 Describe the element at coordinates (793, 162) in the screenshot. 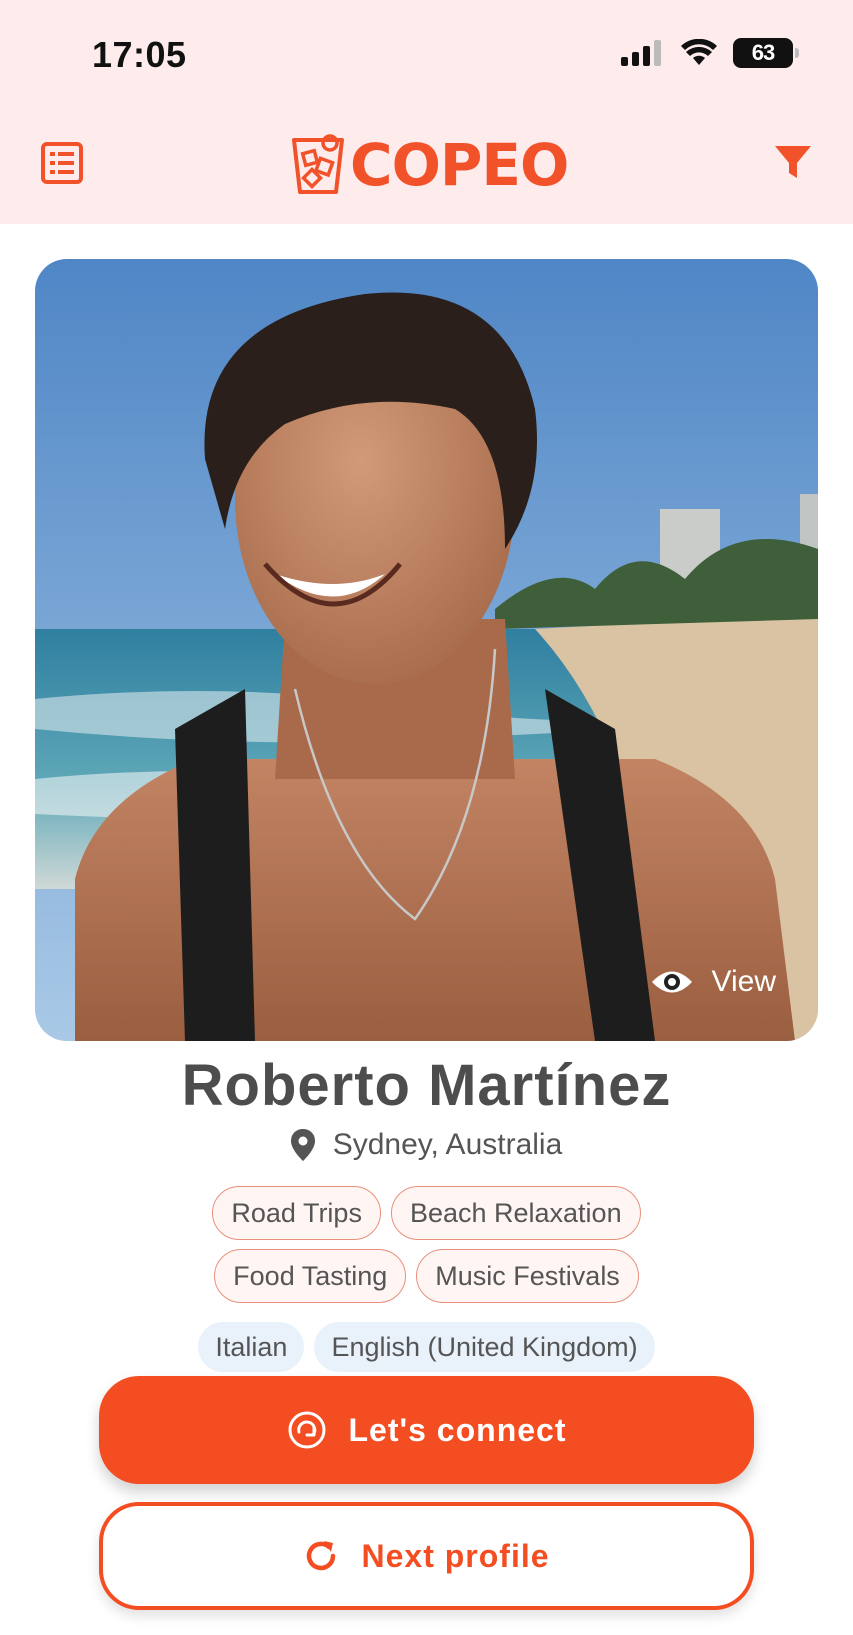

I see `filter-icon` at that location.